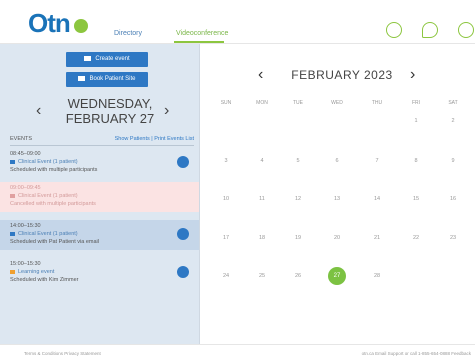 This screenshot has height=360, width=475. I want to click on video-camera-icon, so click(88, 58).